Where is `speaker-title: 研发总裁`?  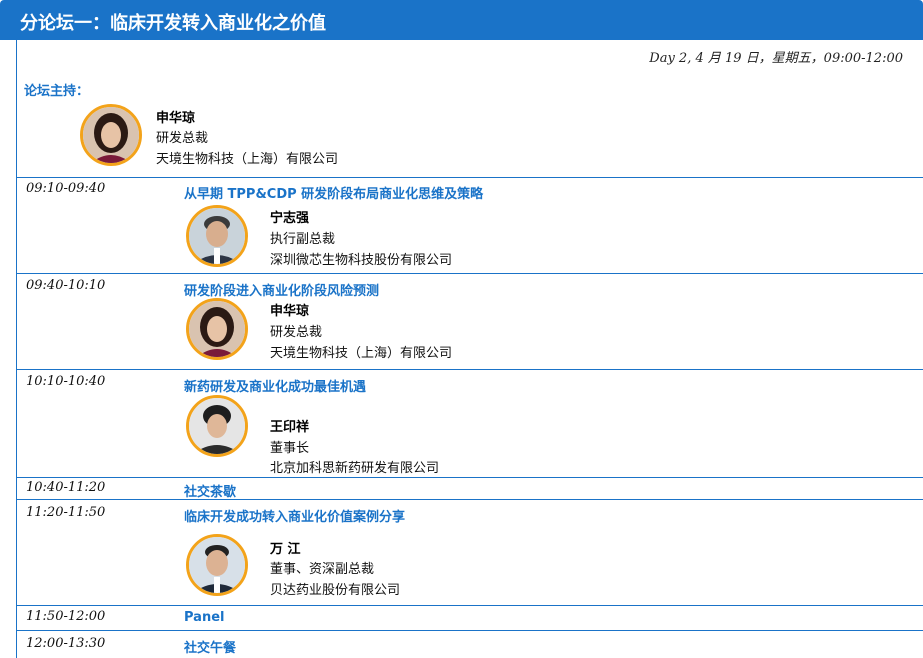 speaker-title: 研发总裁 is located at coordinates (296, 332).